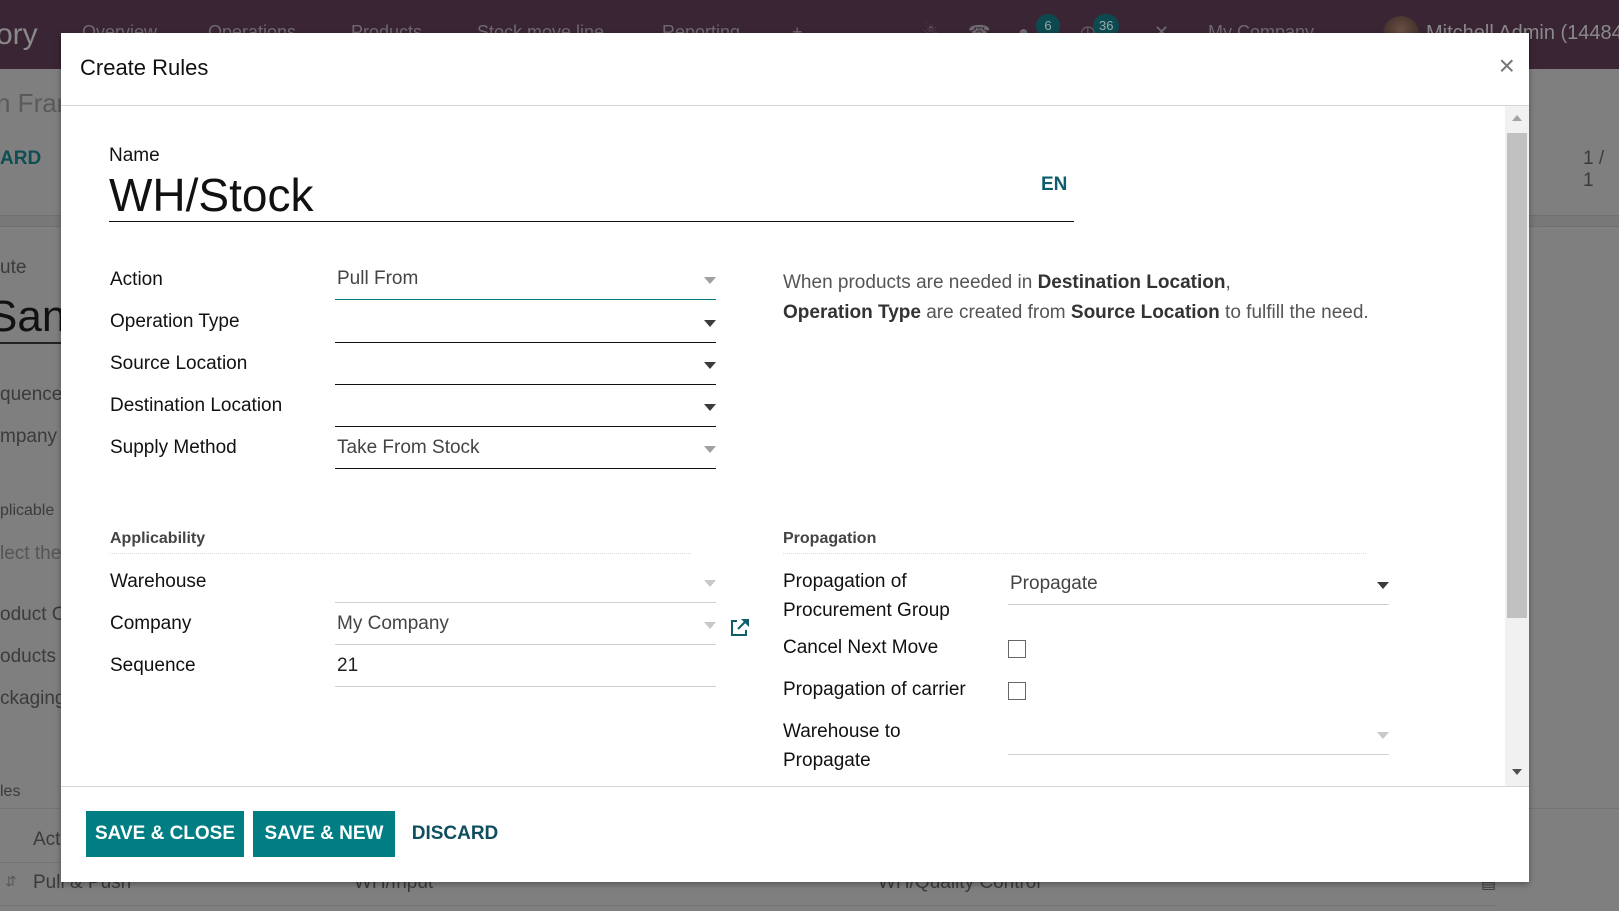 Image resolution: width=1619 pixels, height=911 pixels. Describe the element at coordinates (525, 408) in the screenshot. I see `destination-location-select` at that location.